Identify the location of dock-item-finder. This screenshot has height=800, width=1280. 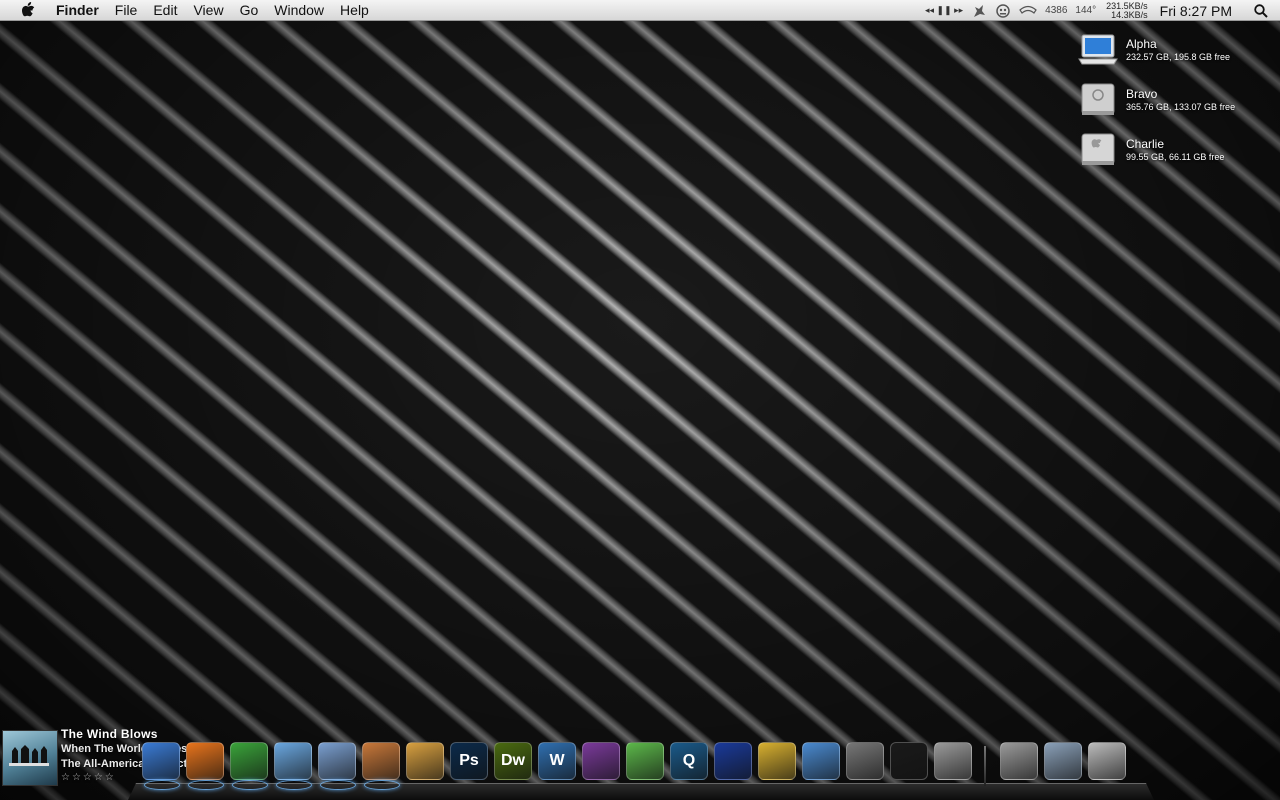
(161, 766).